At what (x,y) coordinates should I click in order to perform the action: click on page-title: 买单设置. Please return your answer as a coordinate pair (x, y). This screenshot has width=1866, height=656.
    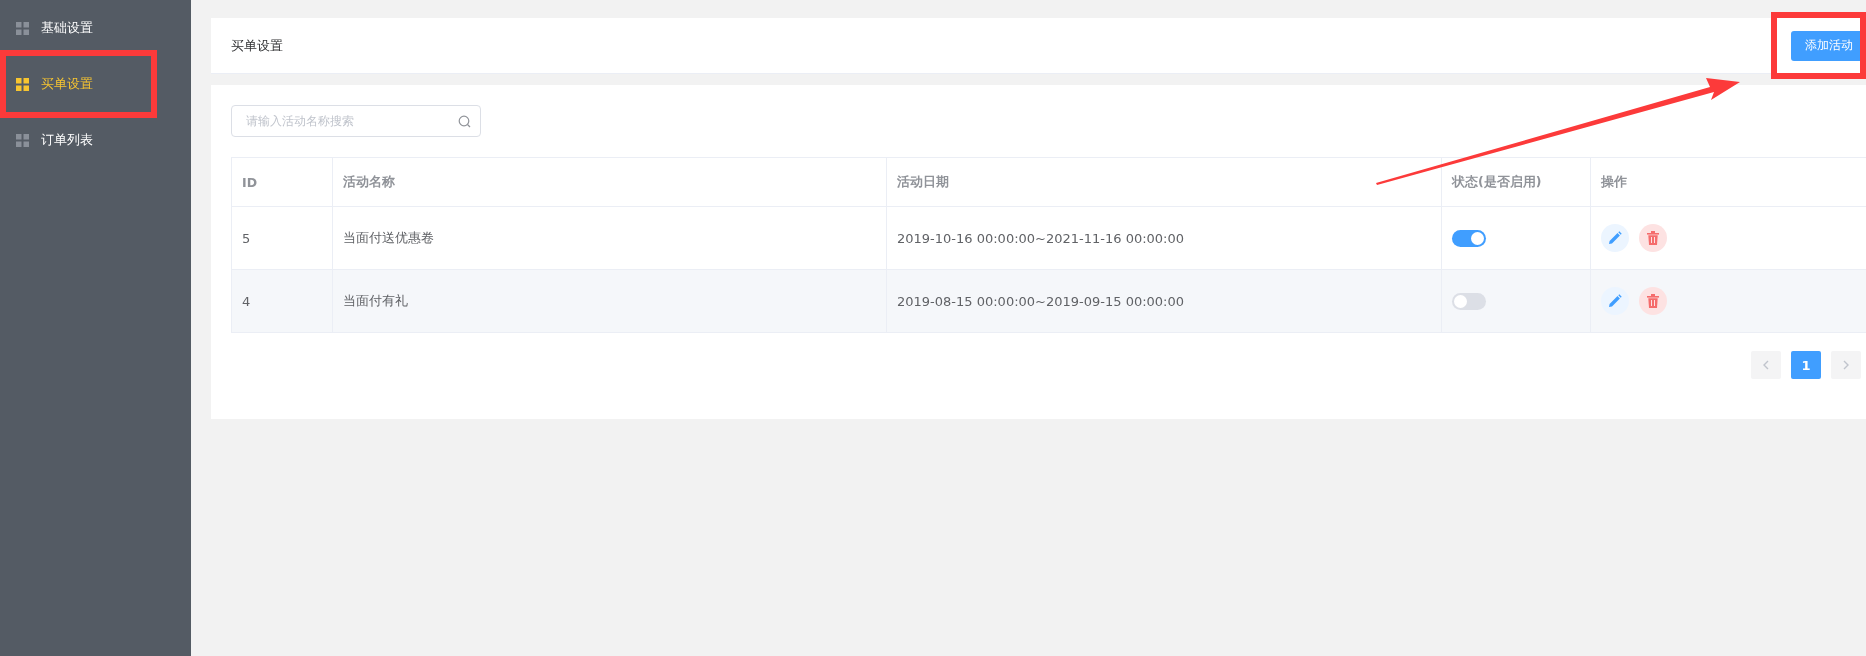
    Looking at the image, I should click on (257, 45).